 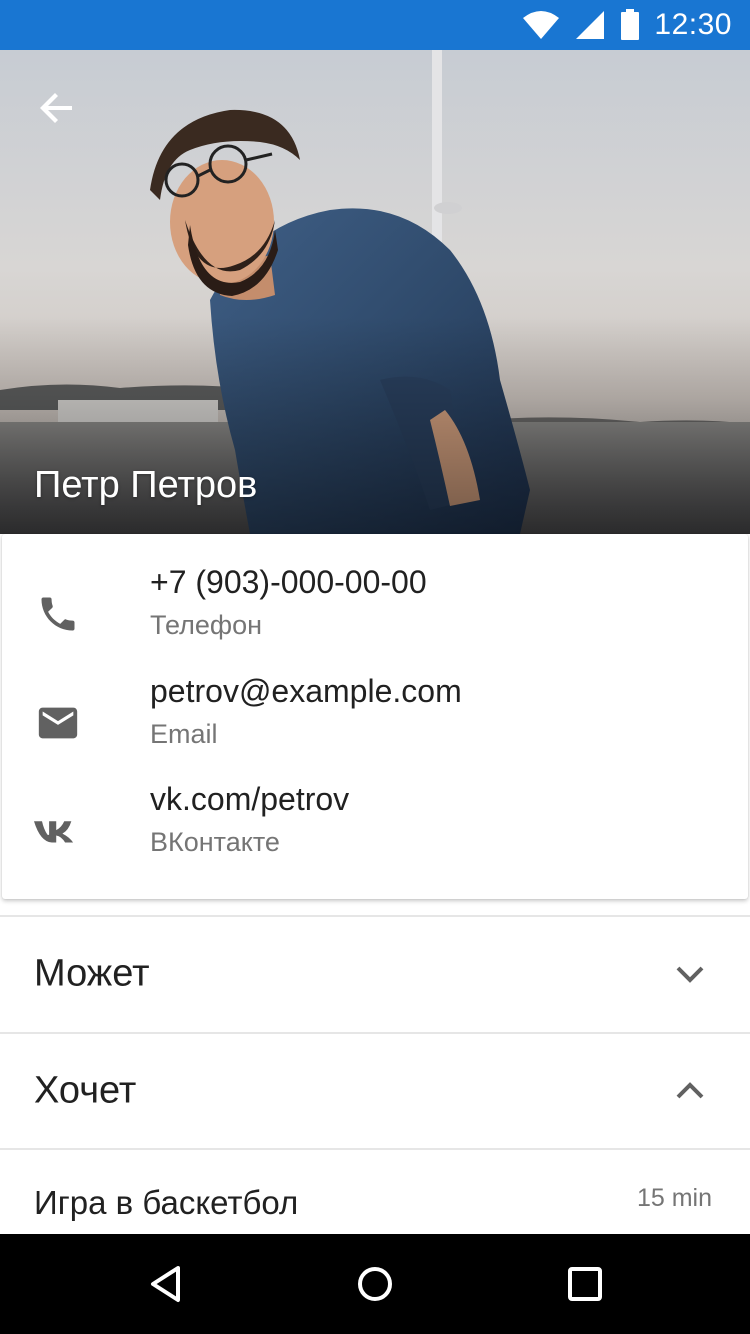 I want to click on system-nav-bar, so click(x=375, y=1284).